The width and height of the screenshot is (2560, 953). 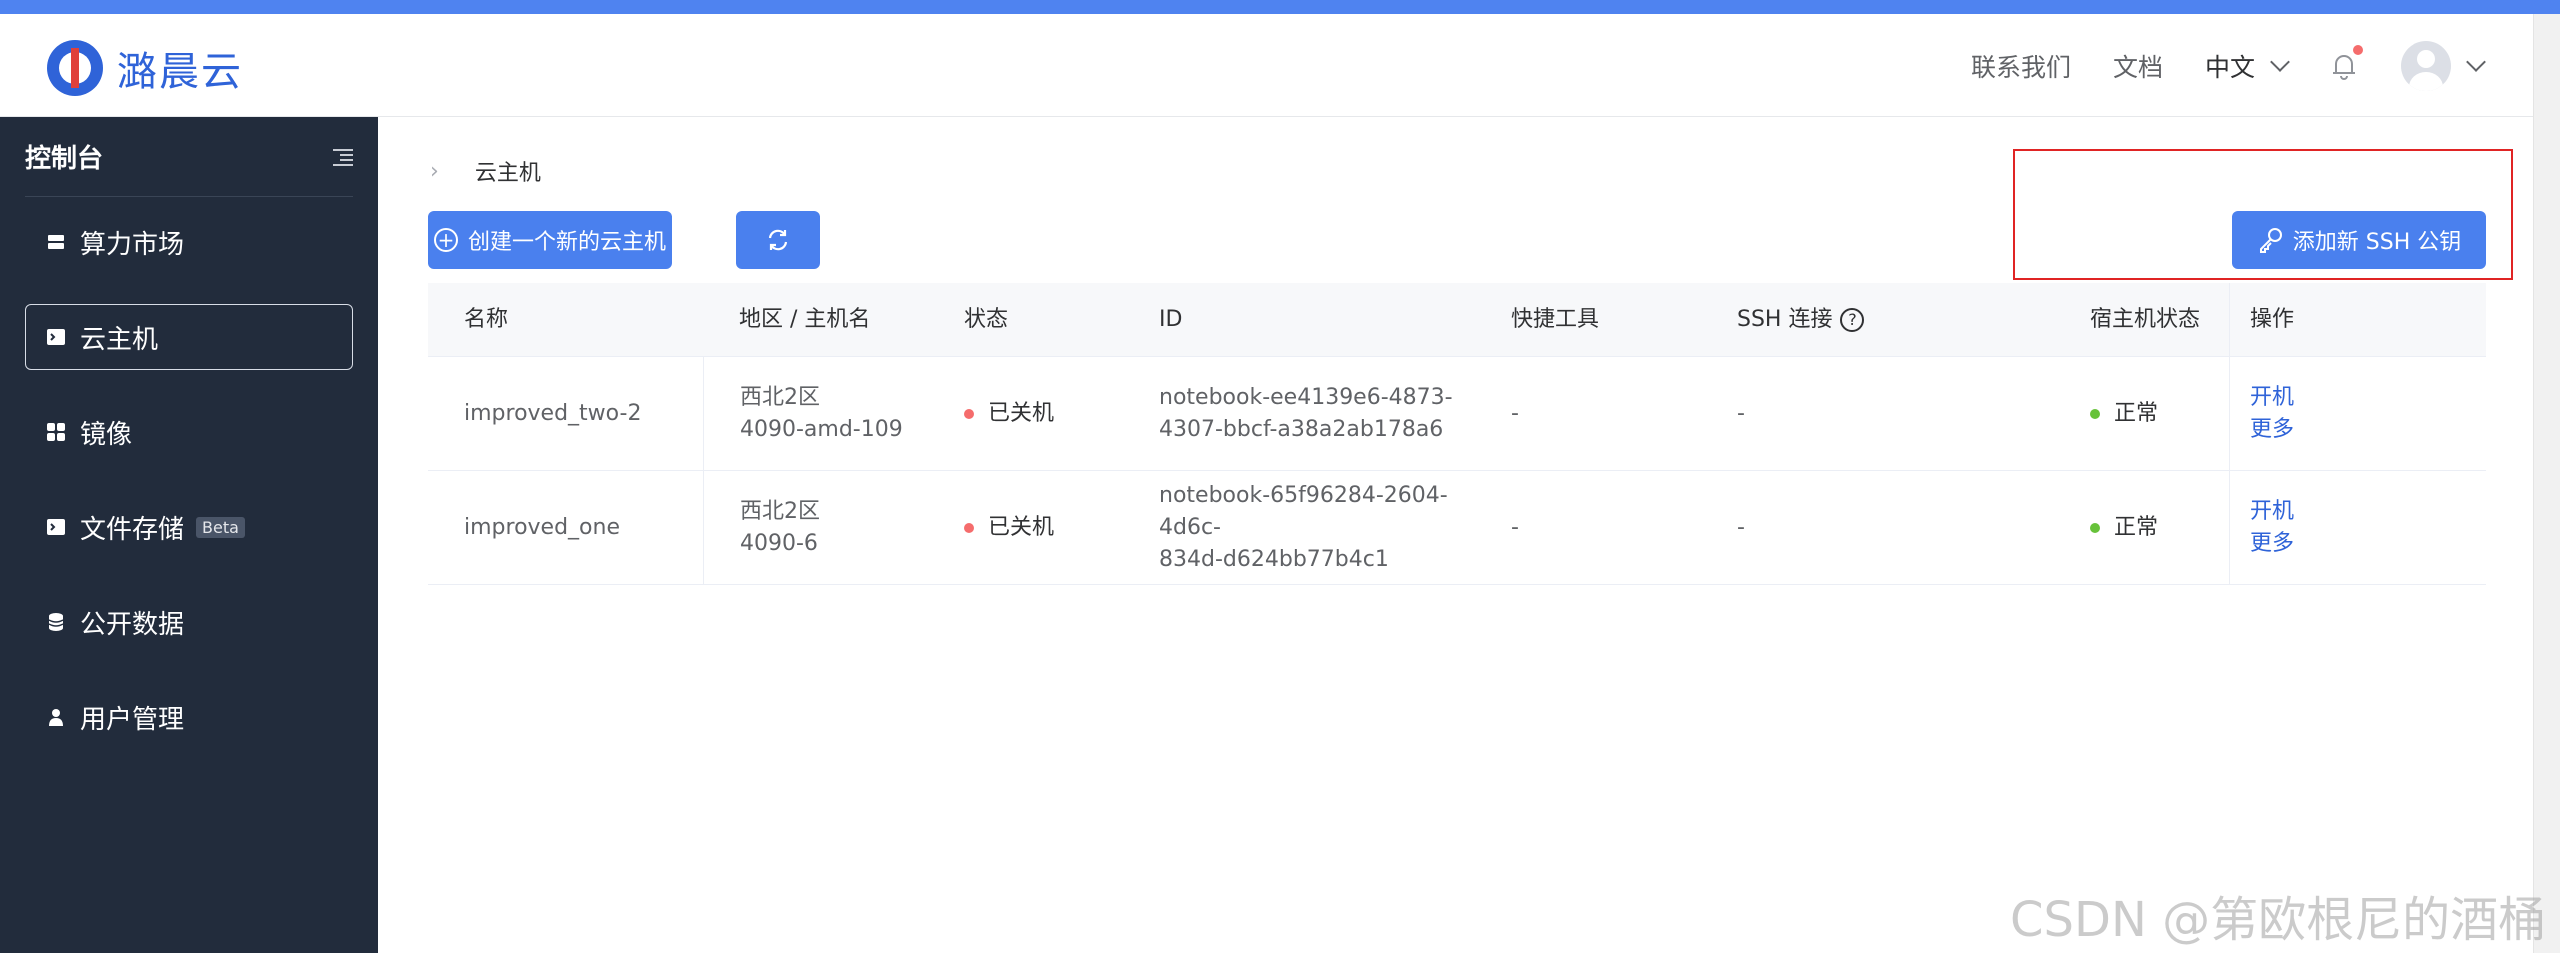 I want to click on col-tools: 快捷工具, so click(x=1555, y=319).